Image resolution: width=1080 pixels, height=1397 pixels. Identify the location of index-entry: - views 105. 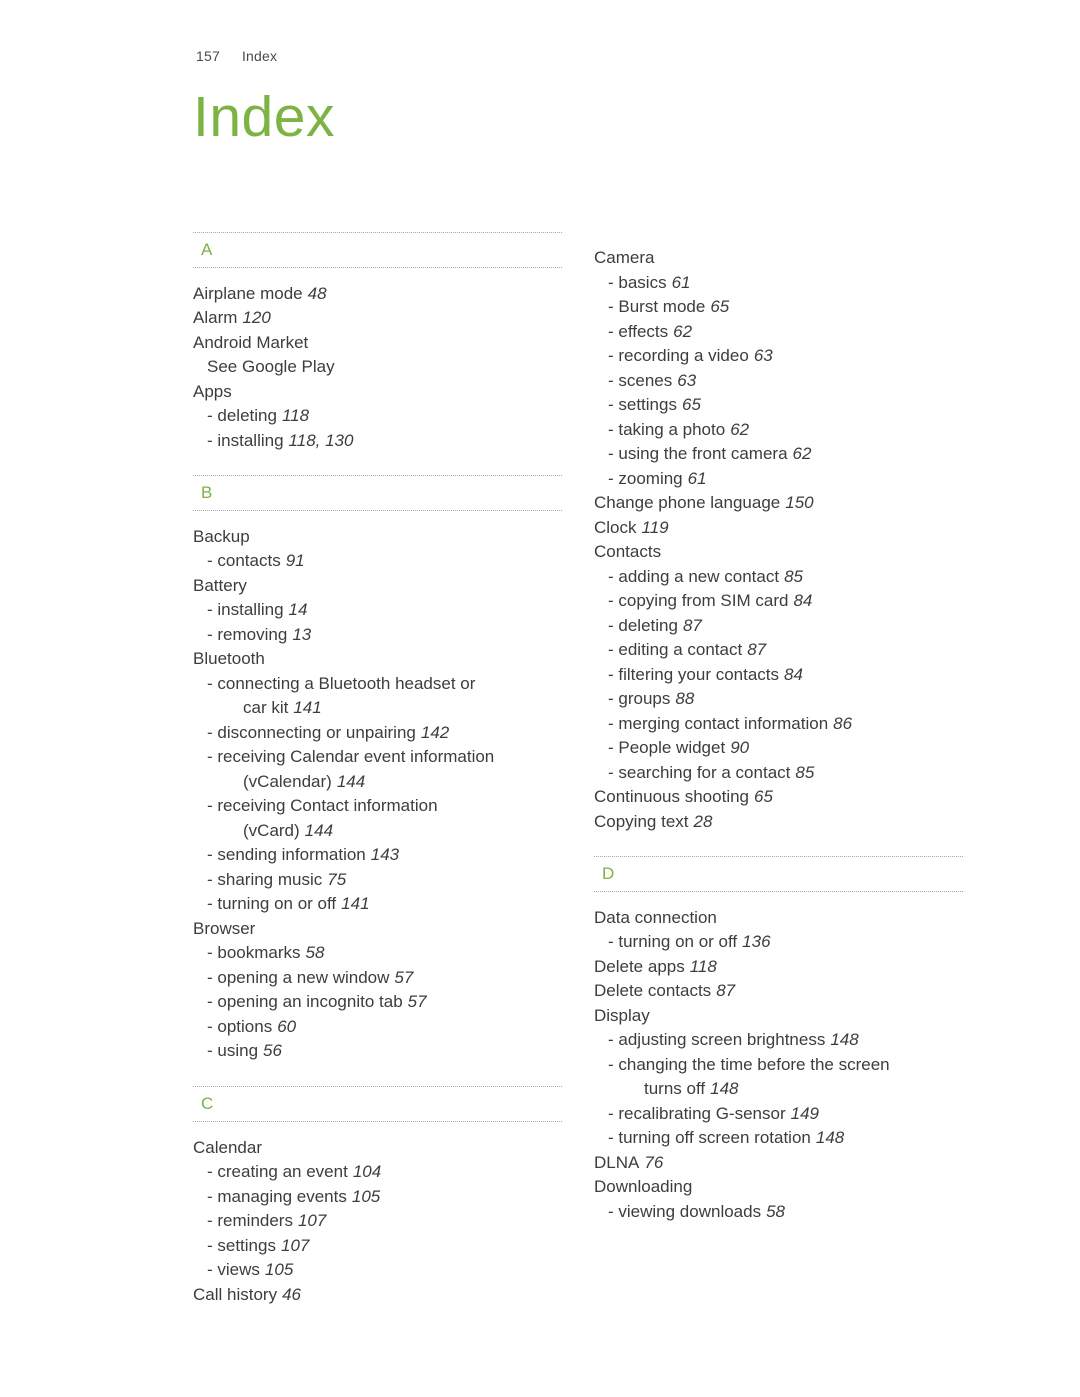
(377, 1270).